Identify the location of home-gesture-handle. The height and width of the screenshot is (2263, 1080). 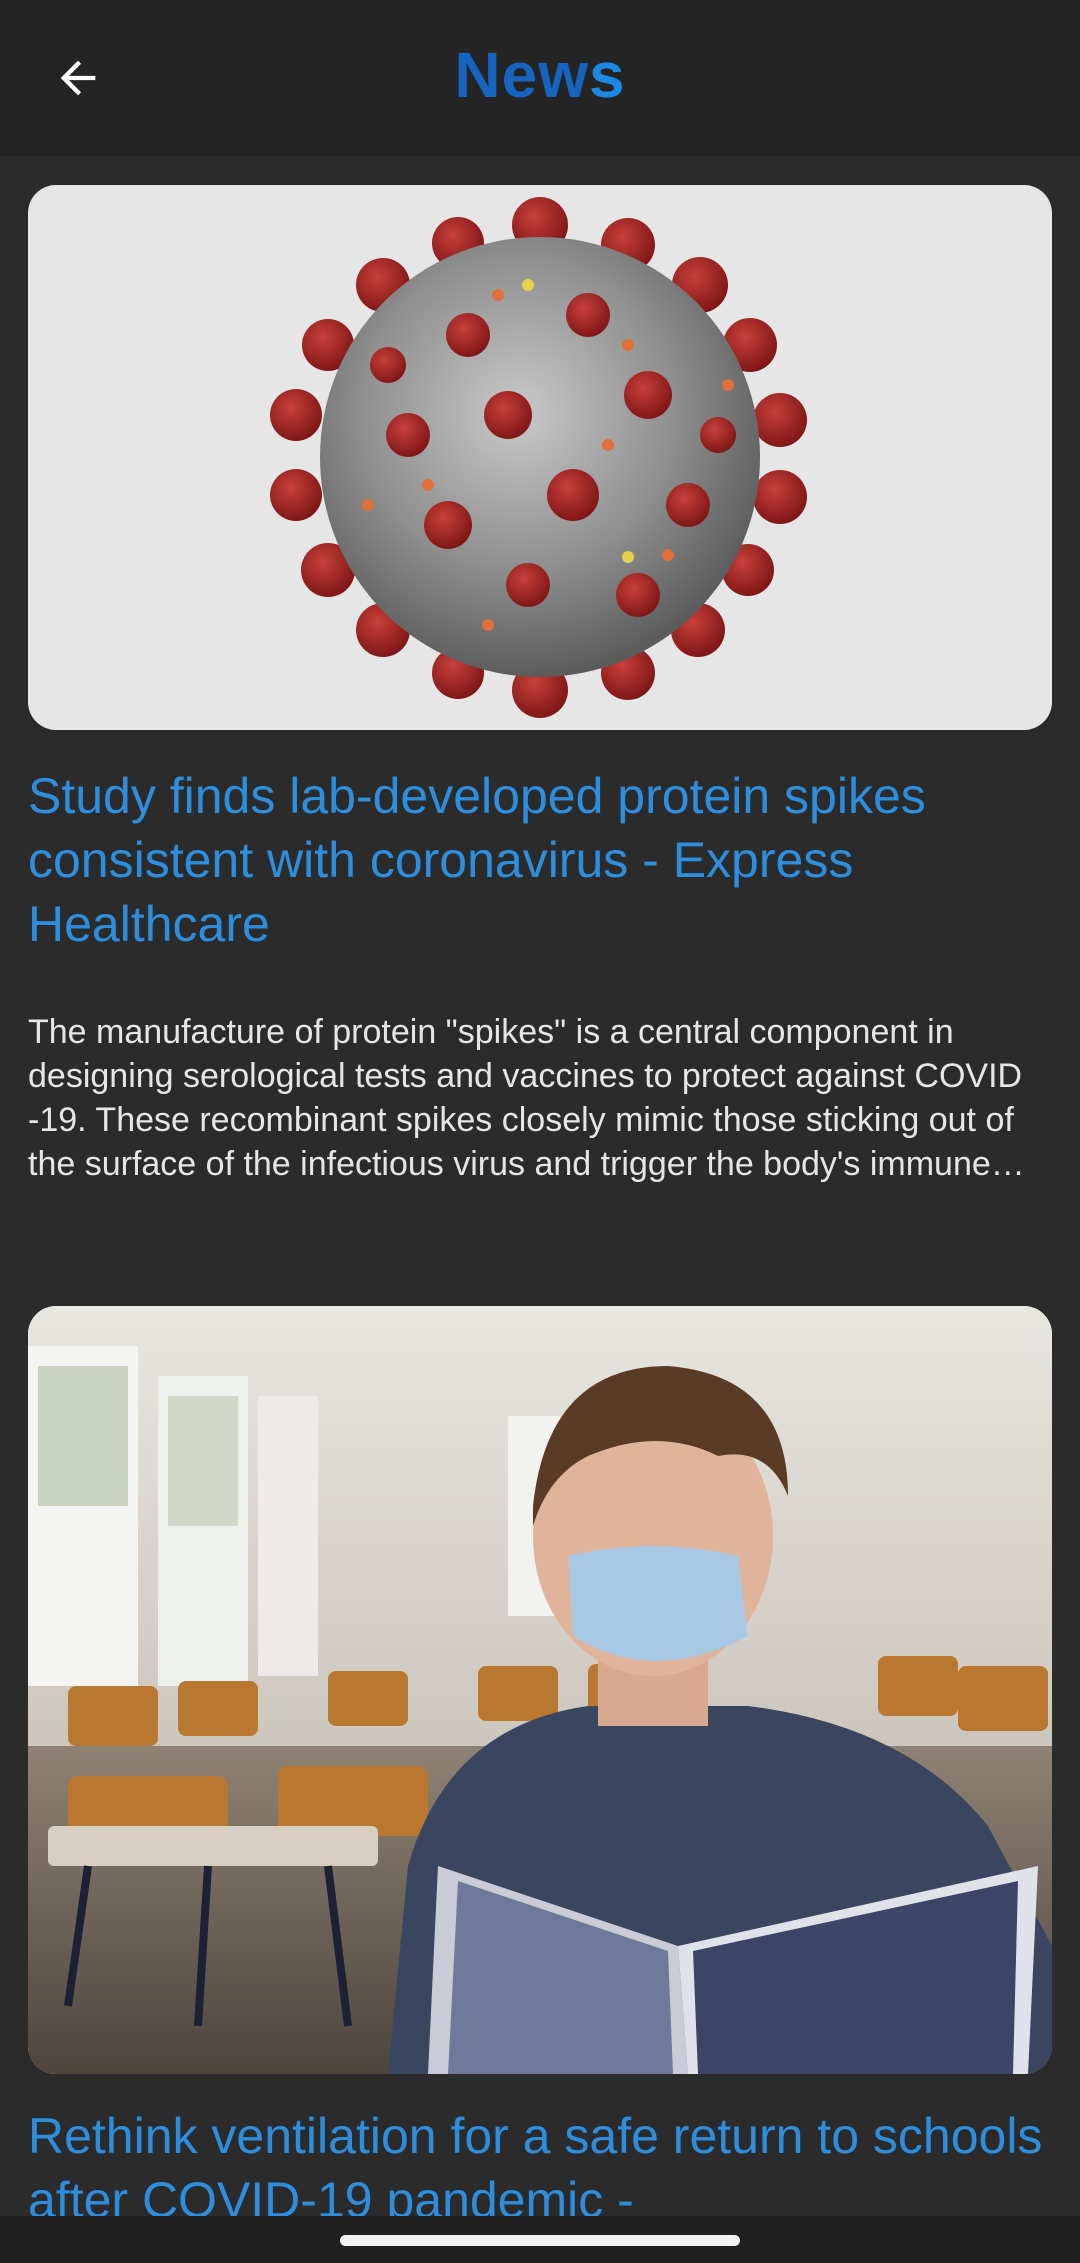
(540, 2240).